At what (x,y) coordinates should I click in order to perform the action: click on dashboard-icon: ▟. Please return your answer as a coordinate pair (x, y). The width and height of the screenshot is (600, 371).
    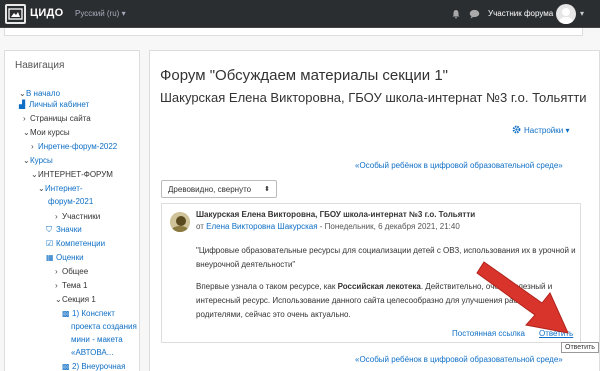
    Looking at the image, I should click on (22, 104).